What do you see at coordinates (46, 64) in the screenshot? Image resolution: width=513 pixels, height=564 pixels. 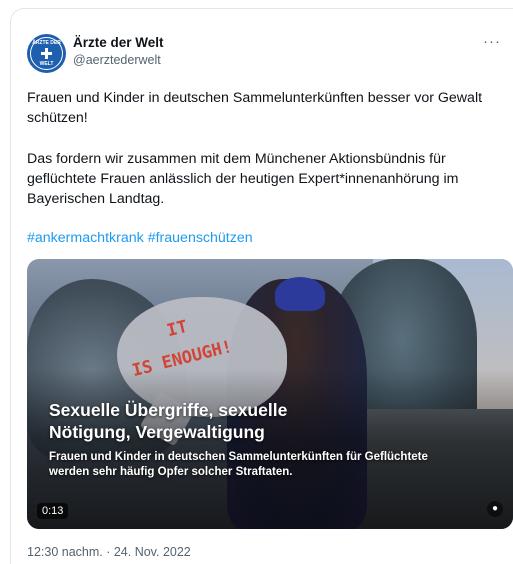 I see `avatar-text-bottom: WELT` at bounding box center [46, 64].